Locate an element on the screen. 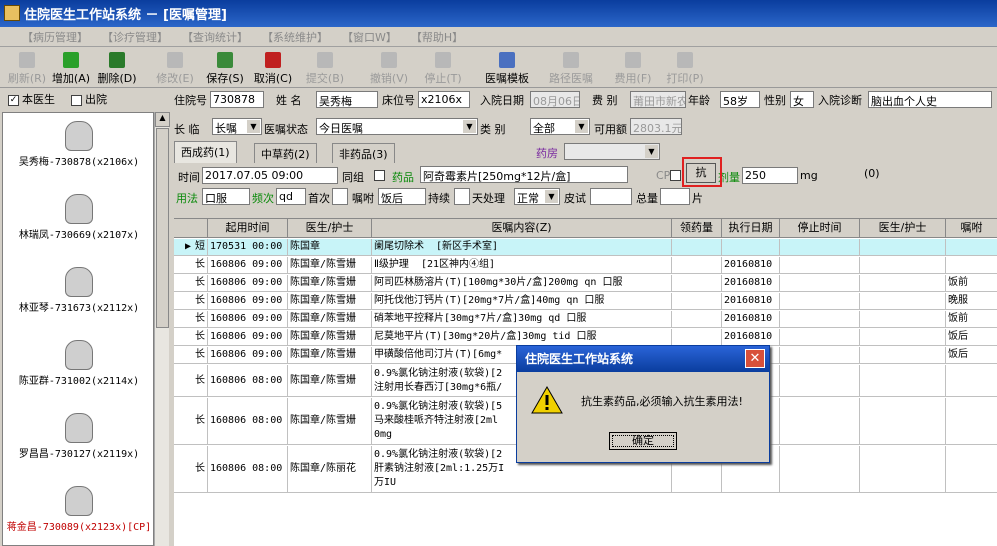  table-row: ▶ 短 170531 00:00 陈国章 阑尾切除术 [新区手术室] is located at coordinates (585, 247).